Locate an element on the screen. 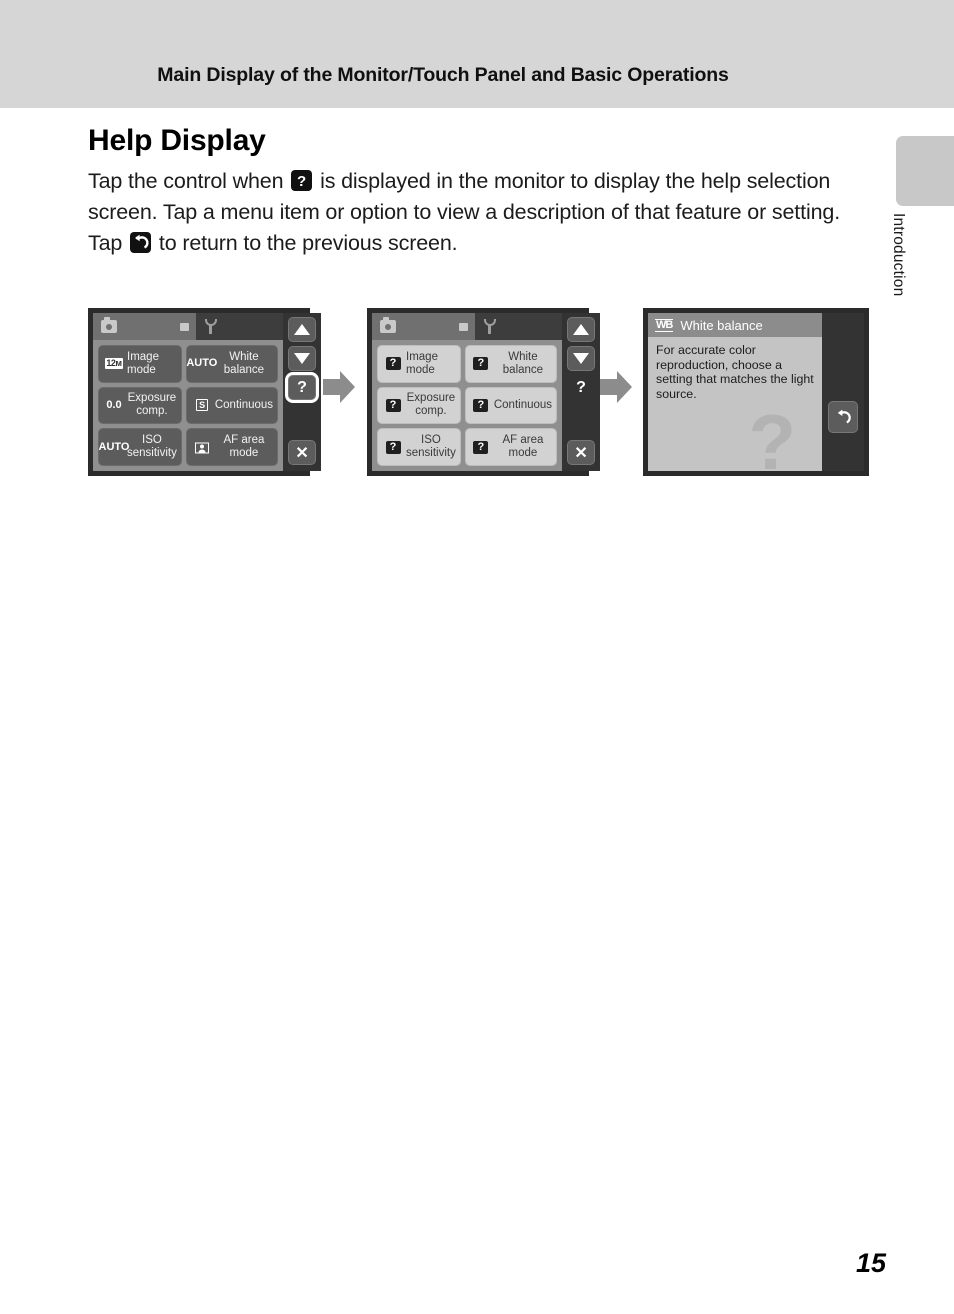  screen-control-rail is located at coordinates (843, 392).